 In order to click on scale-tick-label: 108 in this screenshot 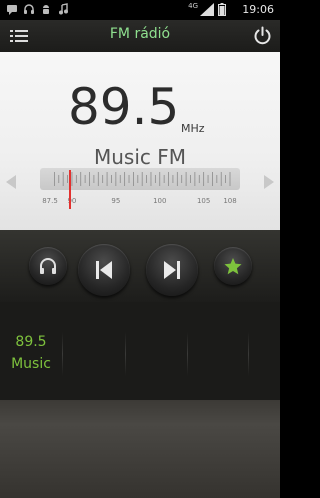, I will do `click(230, 201)`.